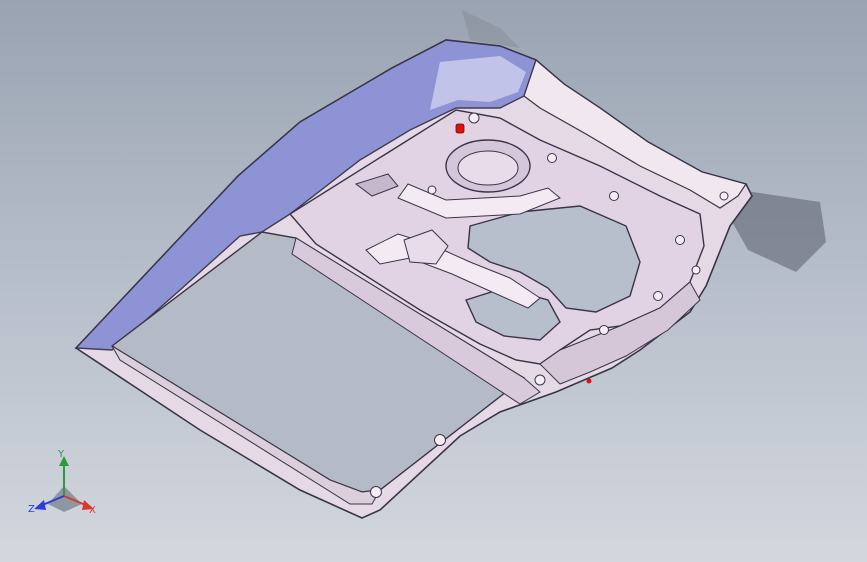 This screenshot has width=867, height=562. I want to click on speaker-pocket-inner, so click(488, 168).